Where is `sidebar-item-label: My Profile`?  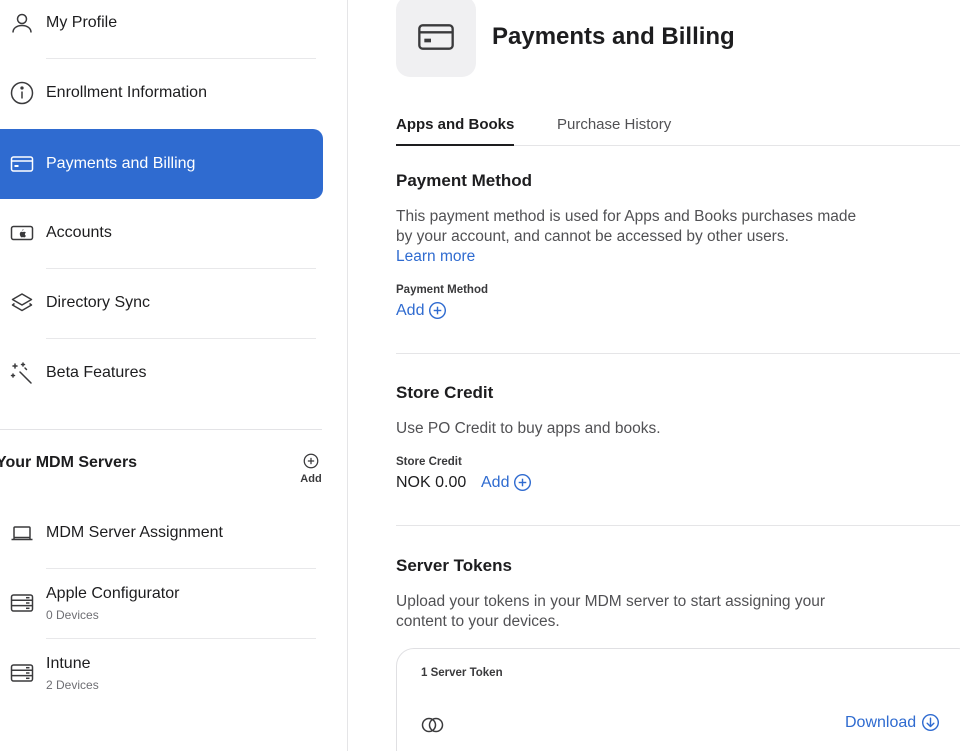
sidebar-item-label: My Profile is located at coordinates (82, 22).